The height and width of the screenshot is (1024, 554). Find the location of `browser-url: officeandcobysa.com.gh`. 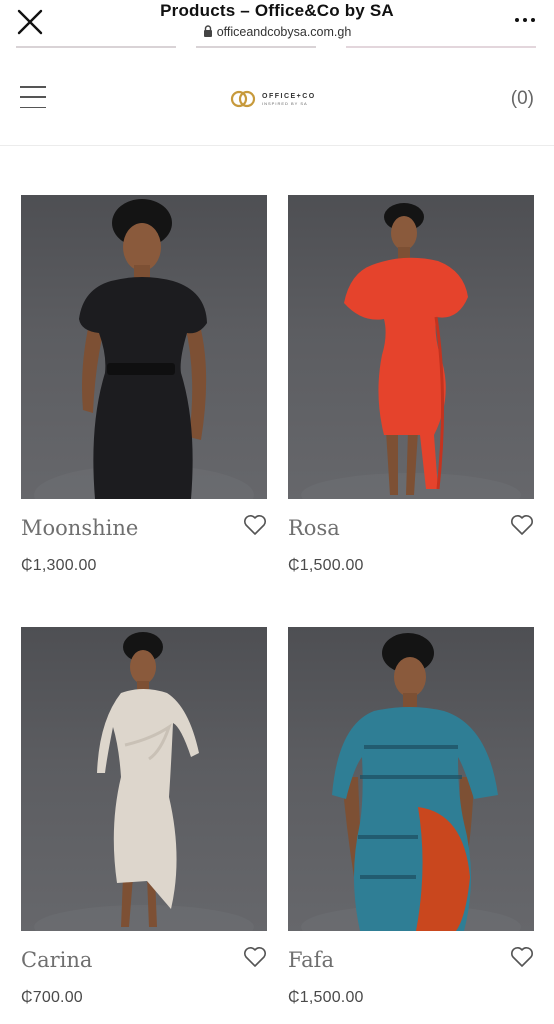

browser-url: officeandcobysa.com.gh is located at coordinates (277, 32).